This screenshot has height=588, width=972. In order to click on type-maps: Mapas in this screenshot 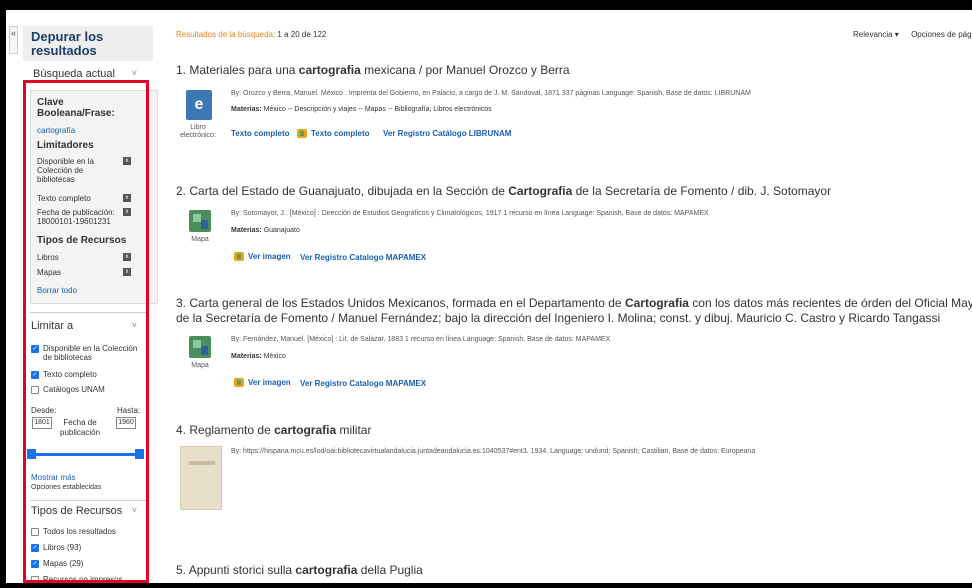, I will do `click(49, 272)`.